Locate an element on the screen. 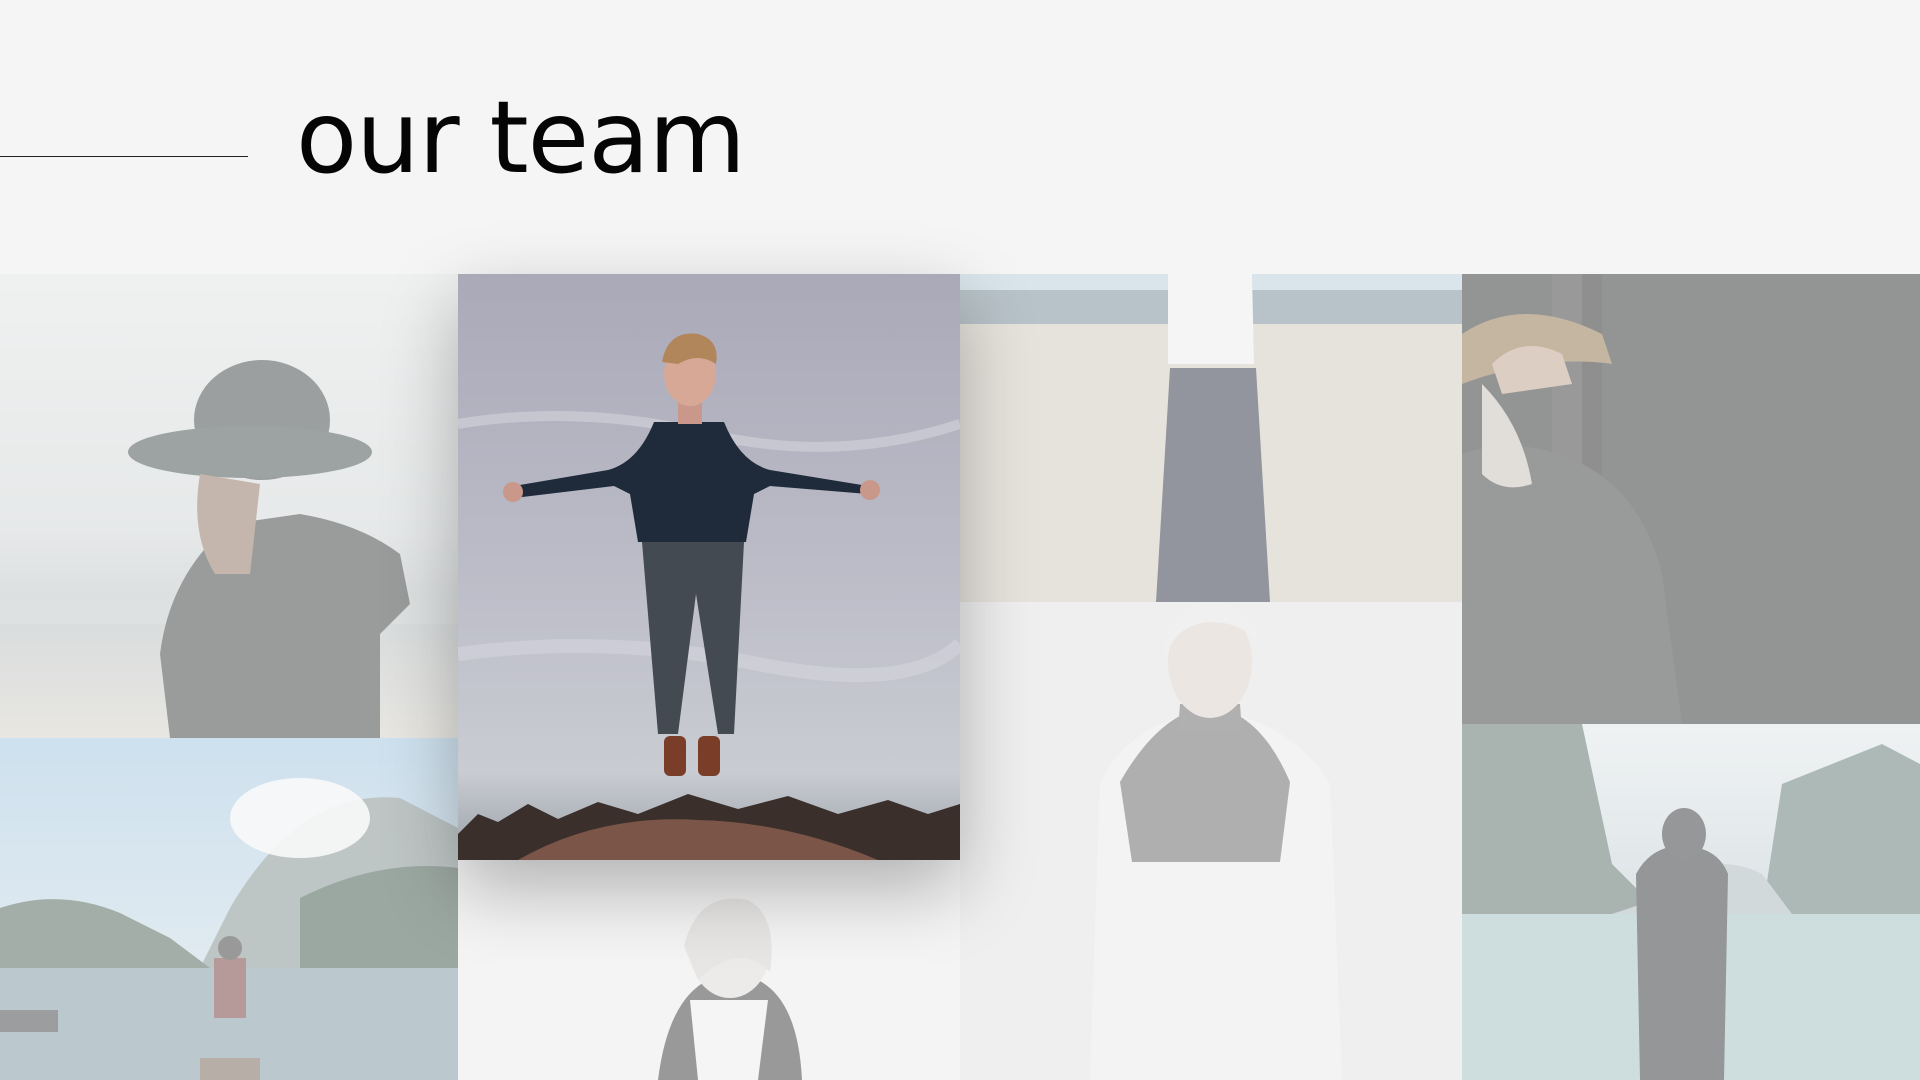  team-photo-blonde-woman-white-coat is located at coordinates (1211, 841).